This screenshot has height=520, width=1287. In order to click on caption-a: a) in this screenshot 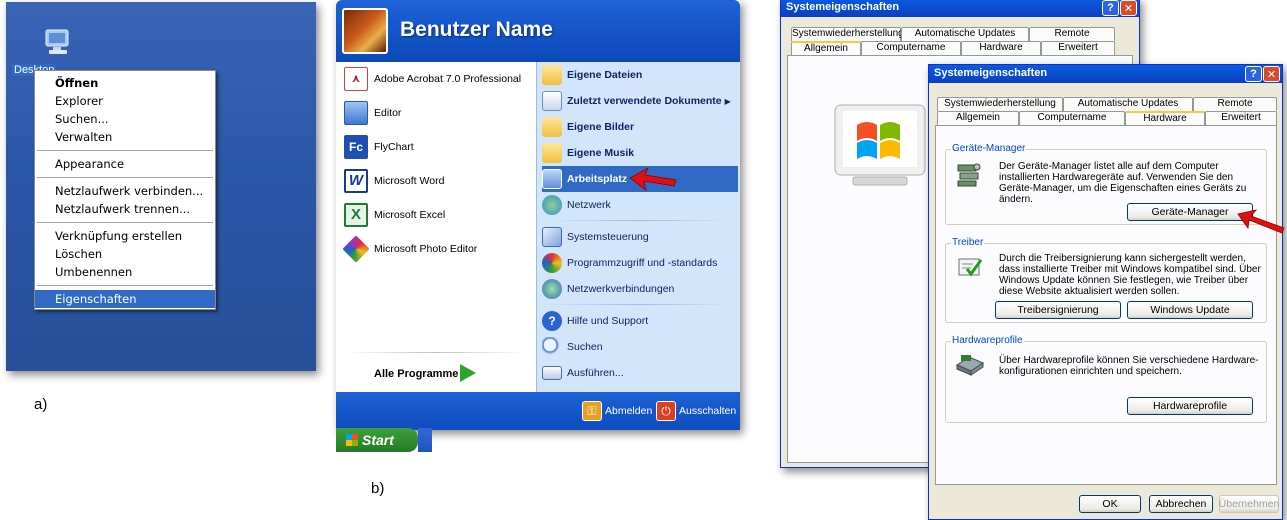, I will do `click(41, 404)`.